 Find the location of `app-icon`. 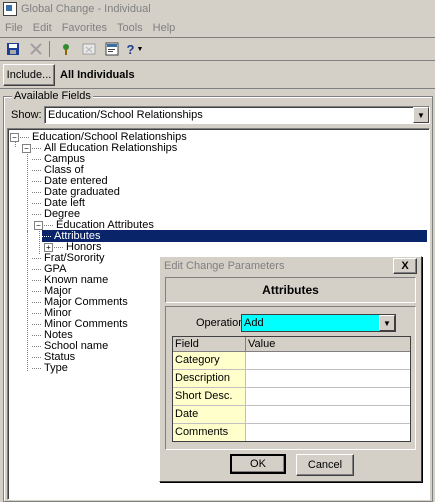

app-icon is located at coordinates (10, 9).